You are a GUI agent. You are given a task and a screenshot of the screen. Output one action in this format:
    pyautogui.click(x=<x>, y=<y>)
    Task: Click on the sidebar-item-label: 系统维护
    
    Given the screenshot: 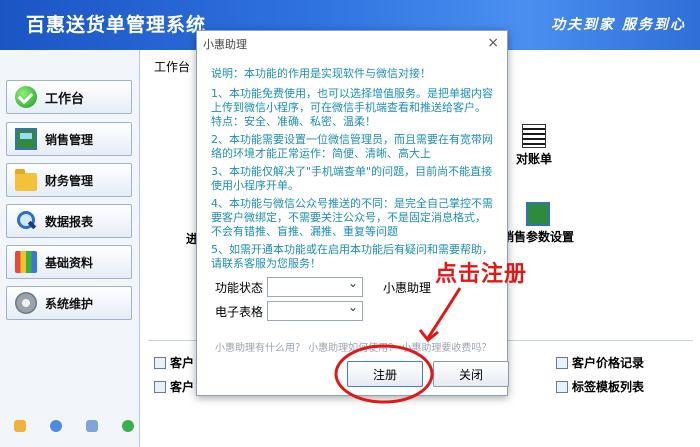 What is the action you would take?
    pyautogui.click(x=69, y=303)
    